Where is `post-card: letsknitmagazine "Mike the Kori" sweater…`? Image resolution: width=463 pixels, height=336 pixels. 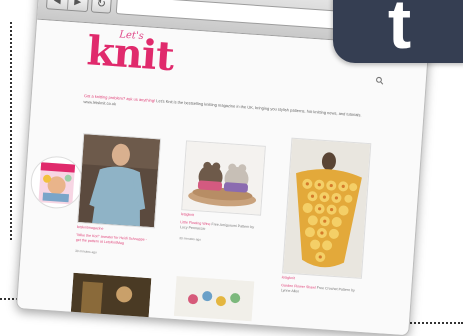
post-card: letsknitmagazine "Mike the Kori" sweater… is located at coordinates (118, 193).